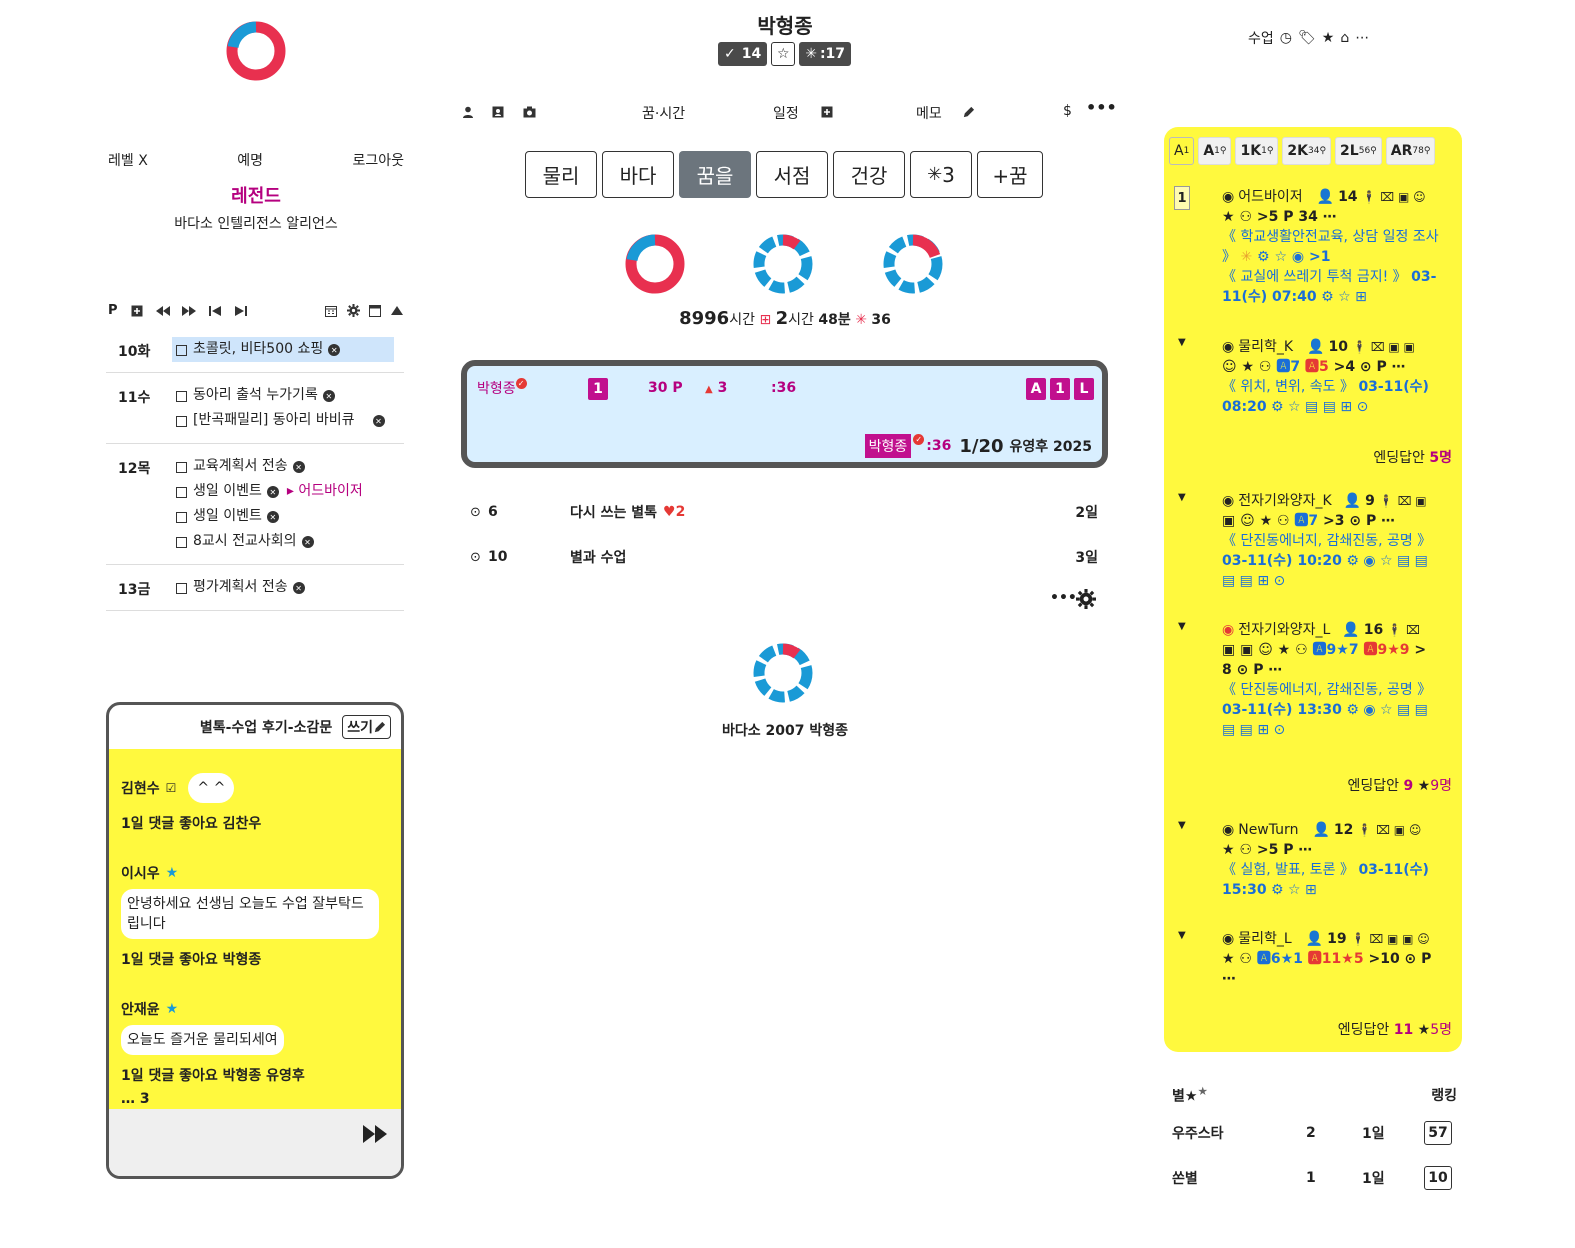  What do you see at coordinates (1010, 174) in the screenshot?
I see `add-dream-button: +꿈` at bounding box center [1010, 174].